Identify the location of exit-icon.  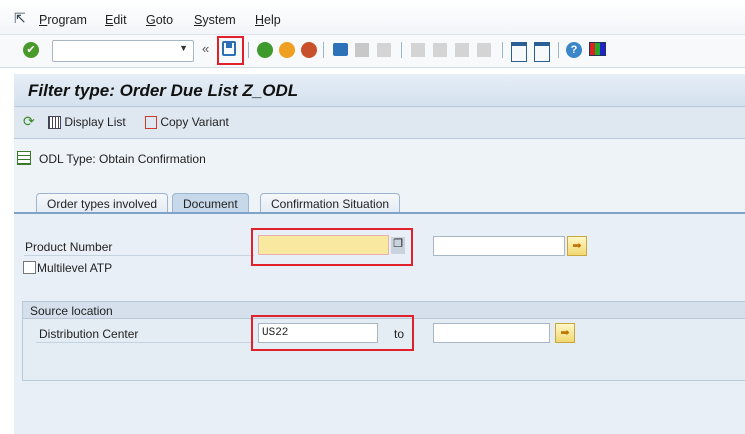
(287, 50).